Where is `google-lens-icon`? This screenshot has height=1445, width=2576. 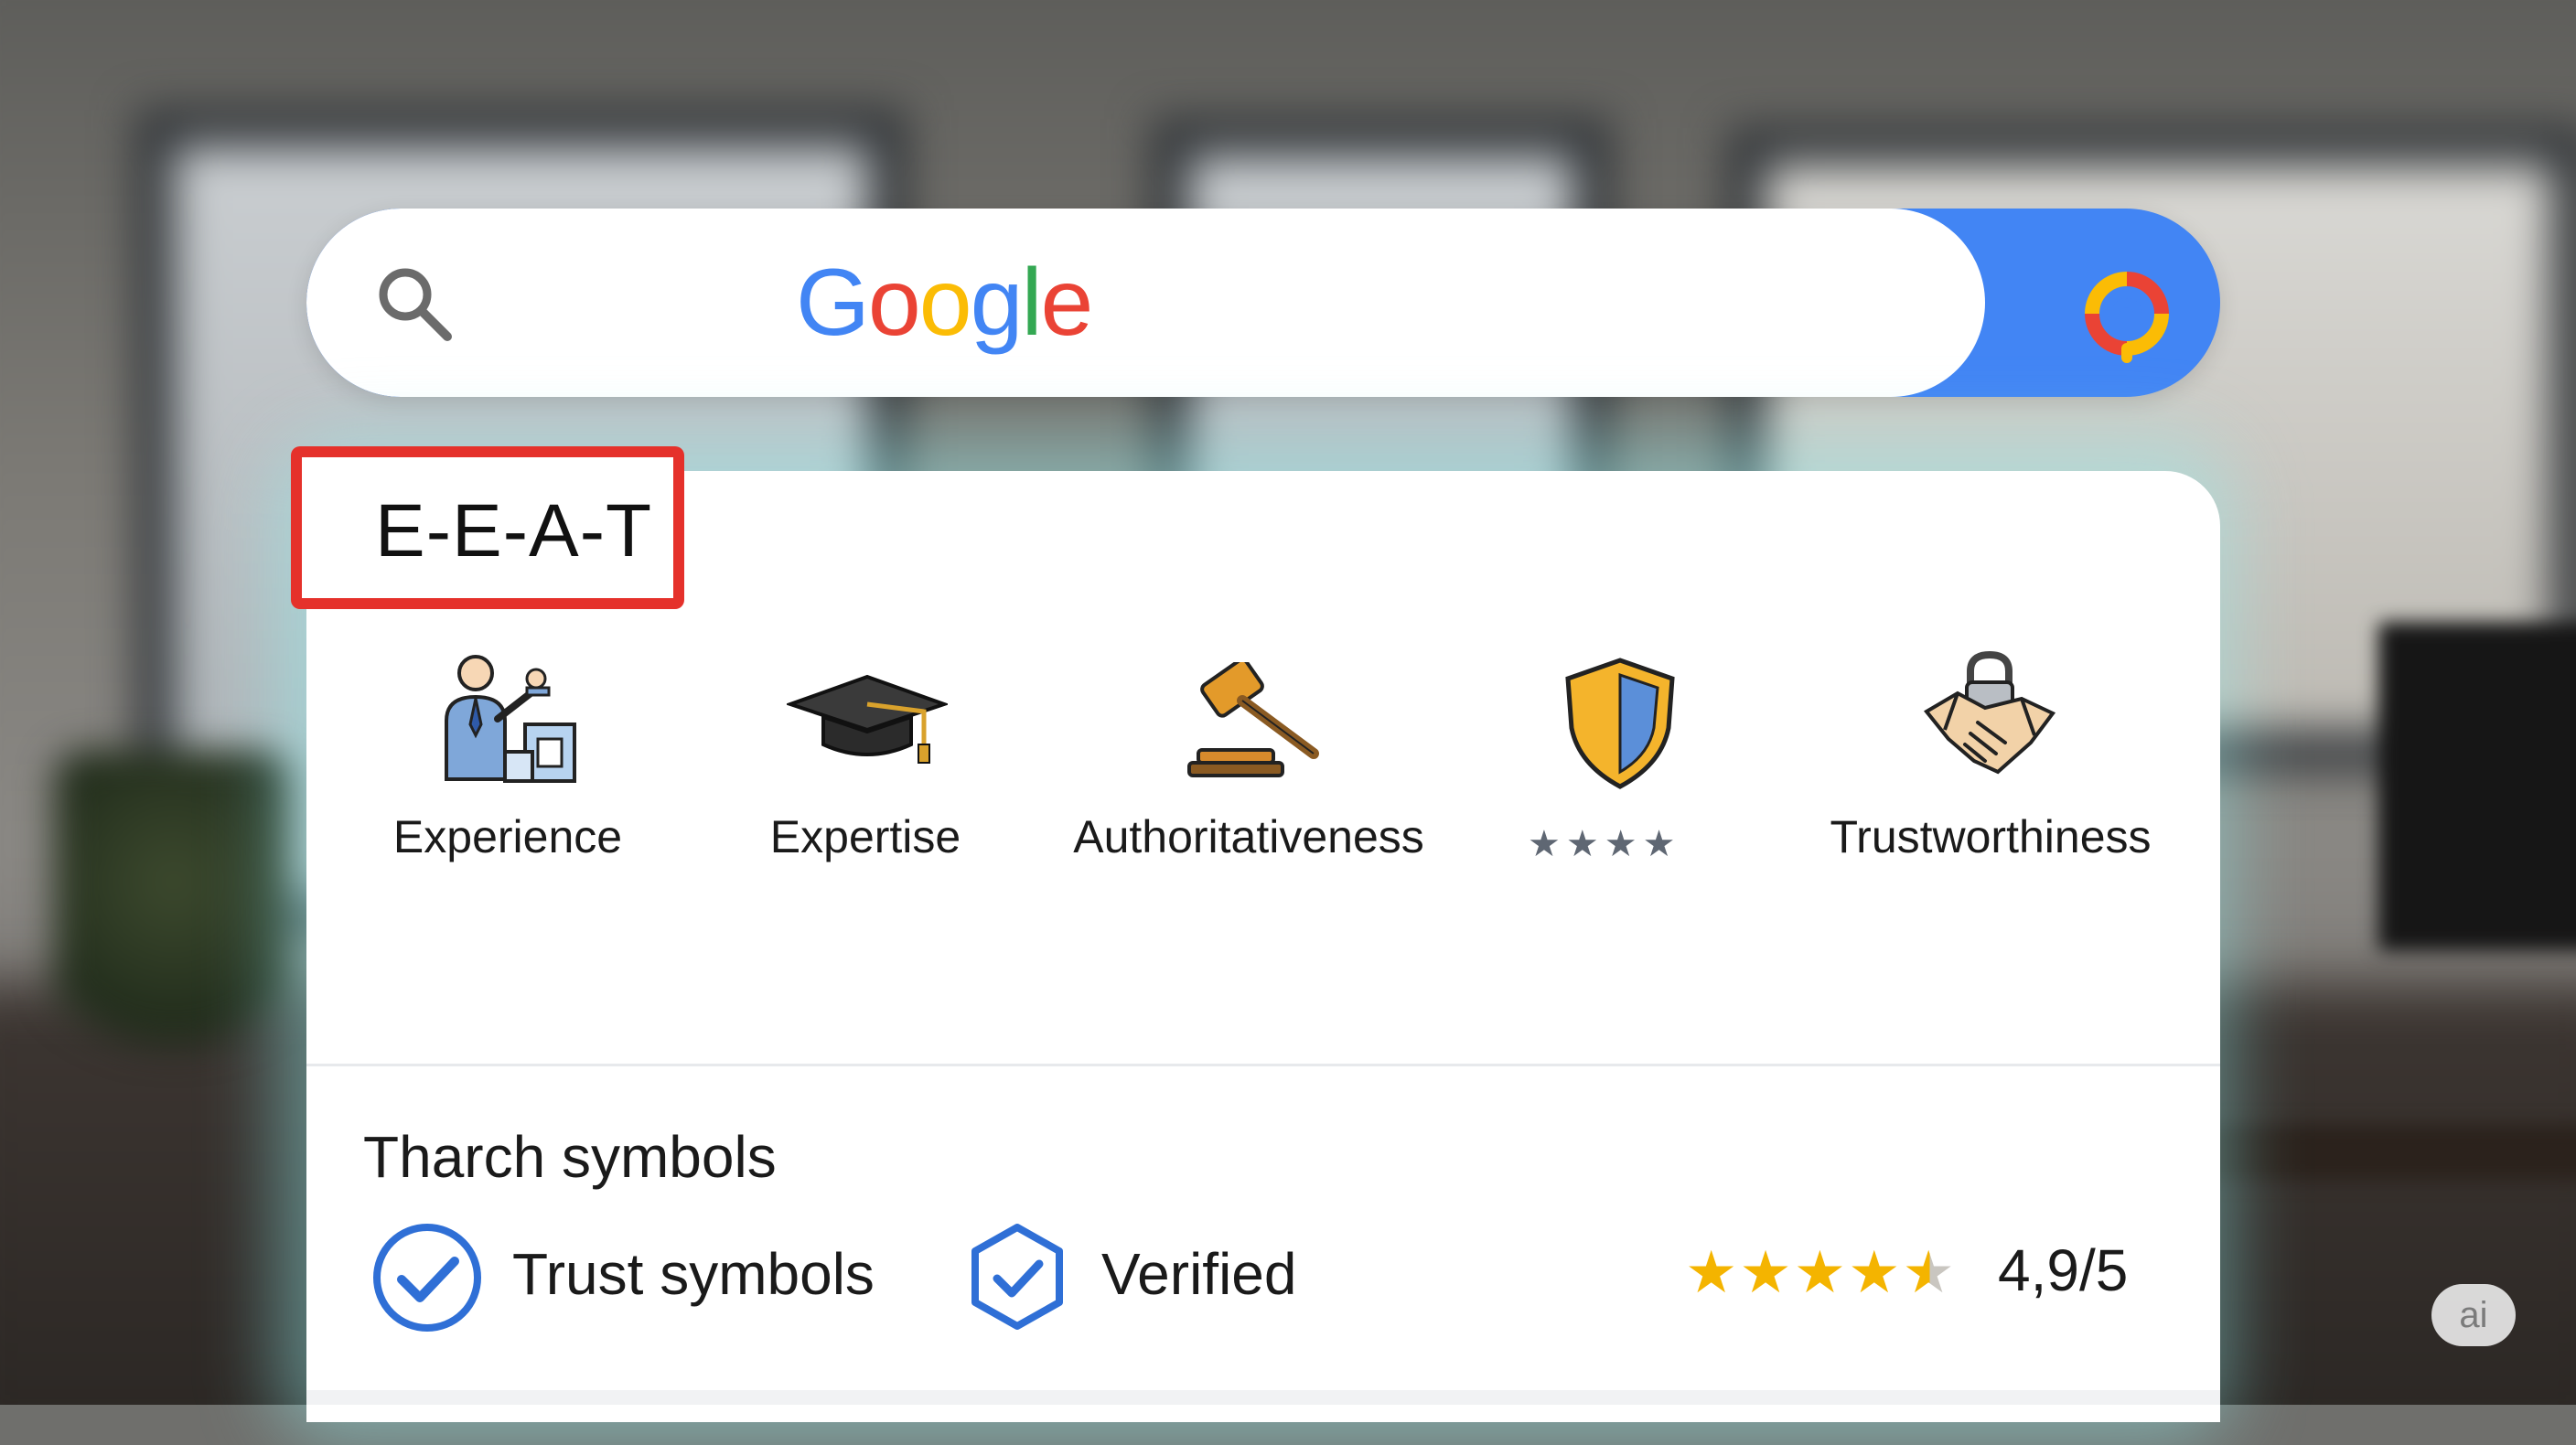 google-lens-icon is located at coordinates (2127, 314).